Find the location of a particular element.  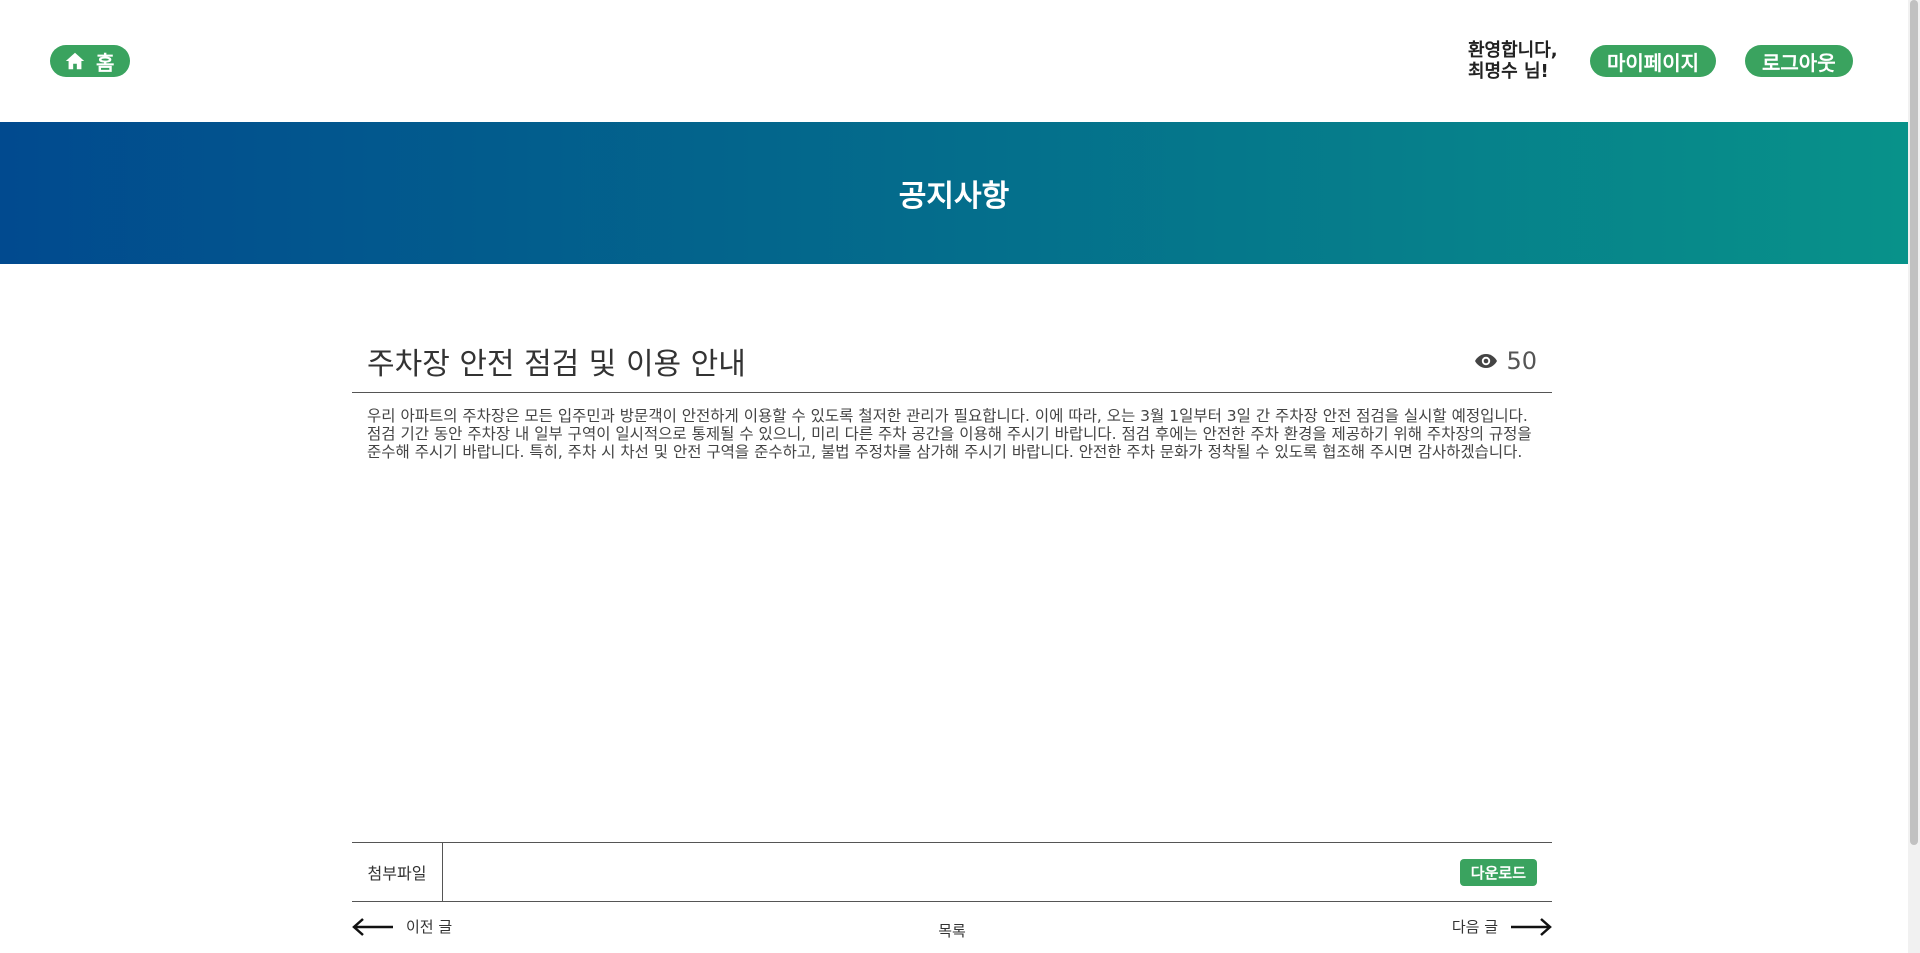

prev-post-link: 이전 글 is located at coordinates (402, 926).